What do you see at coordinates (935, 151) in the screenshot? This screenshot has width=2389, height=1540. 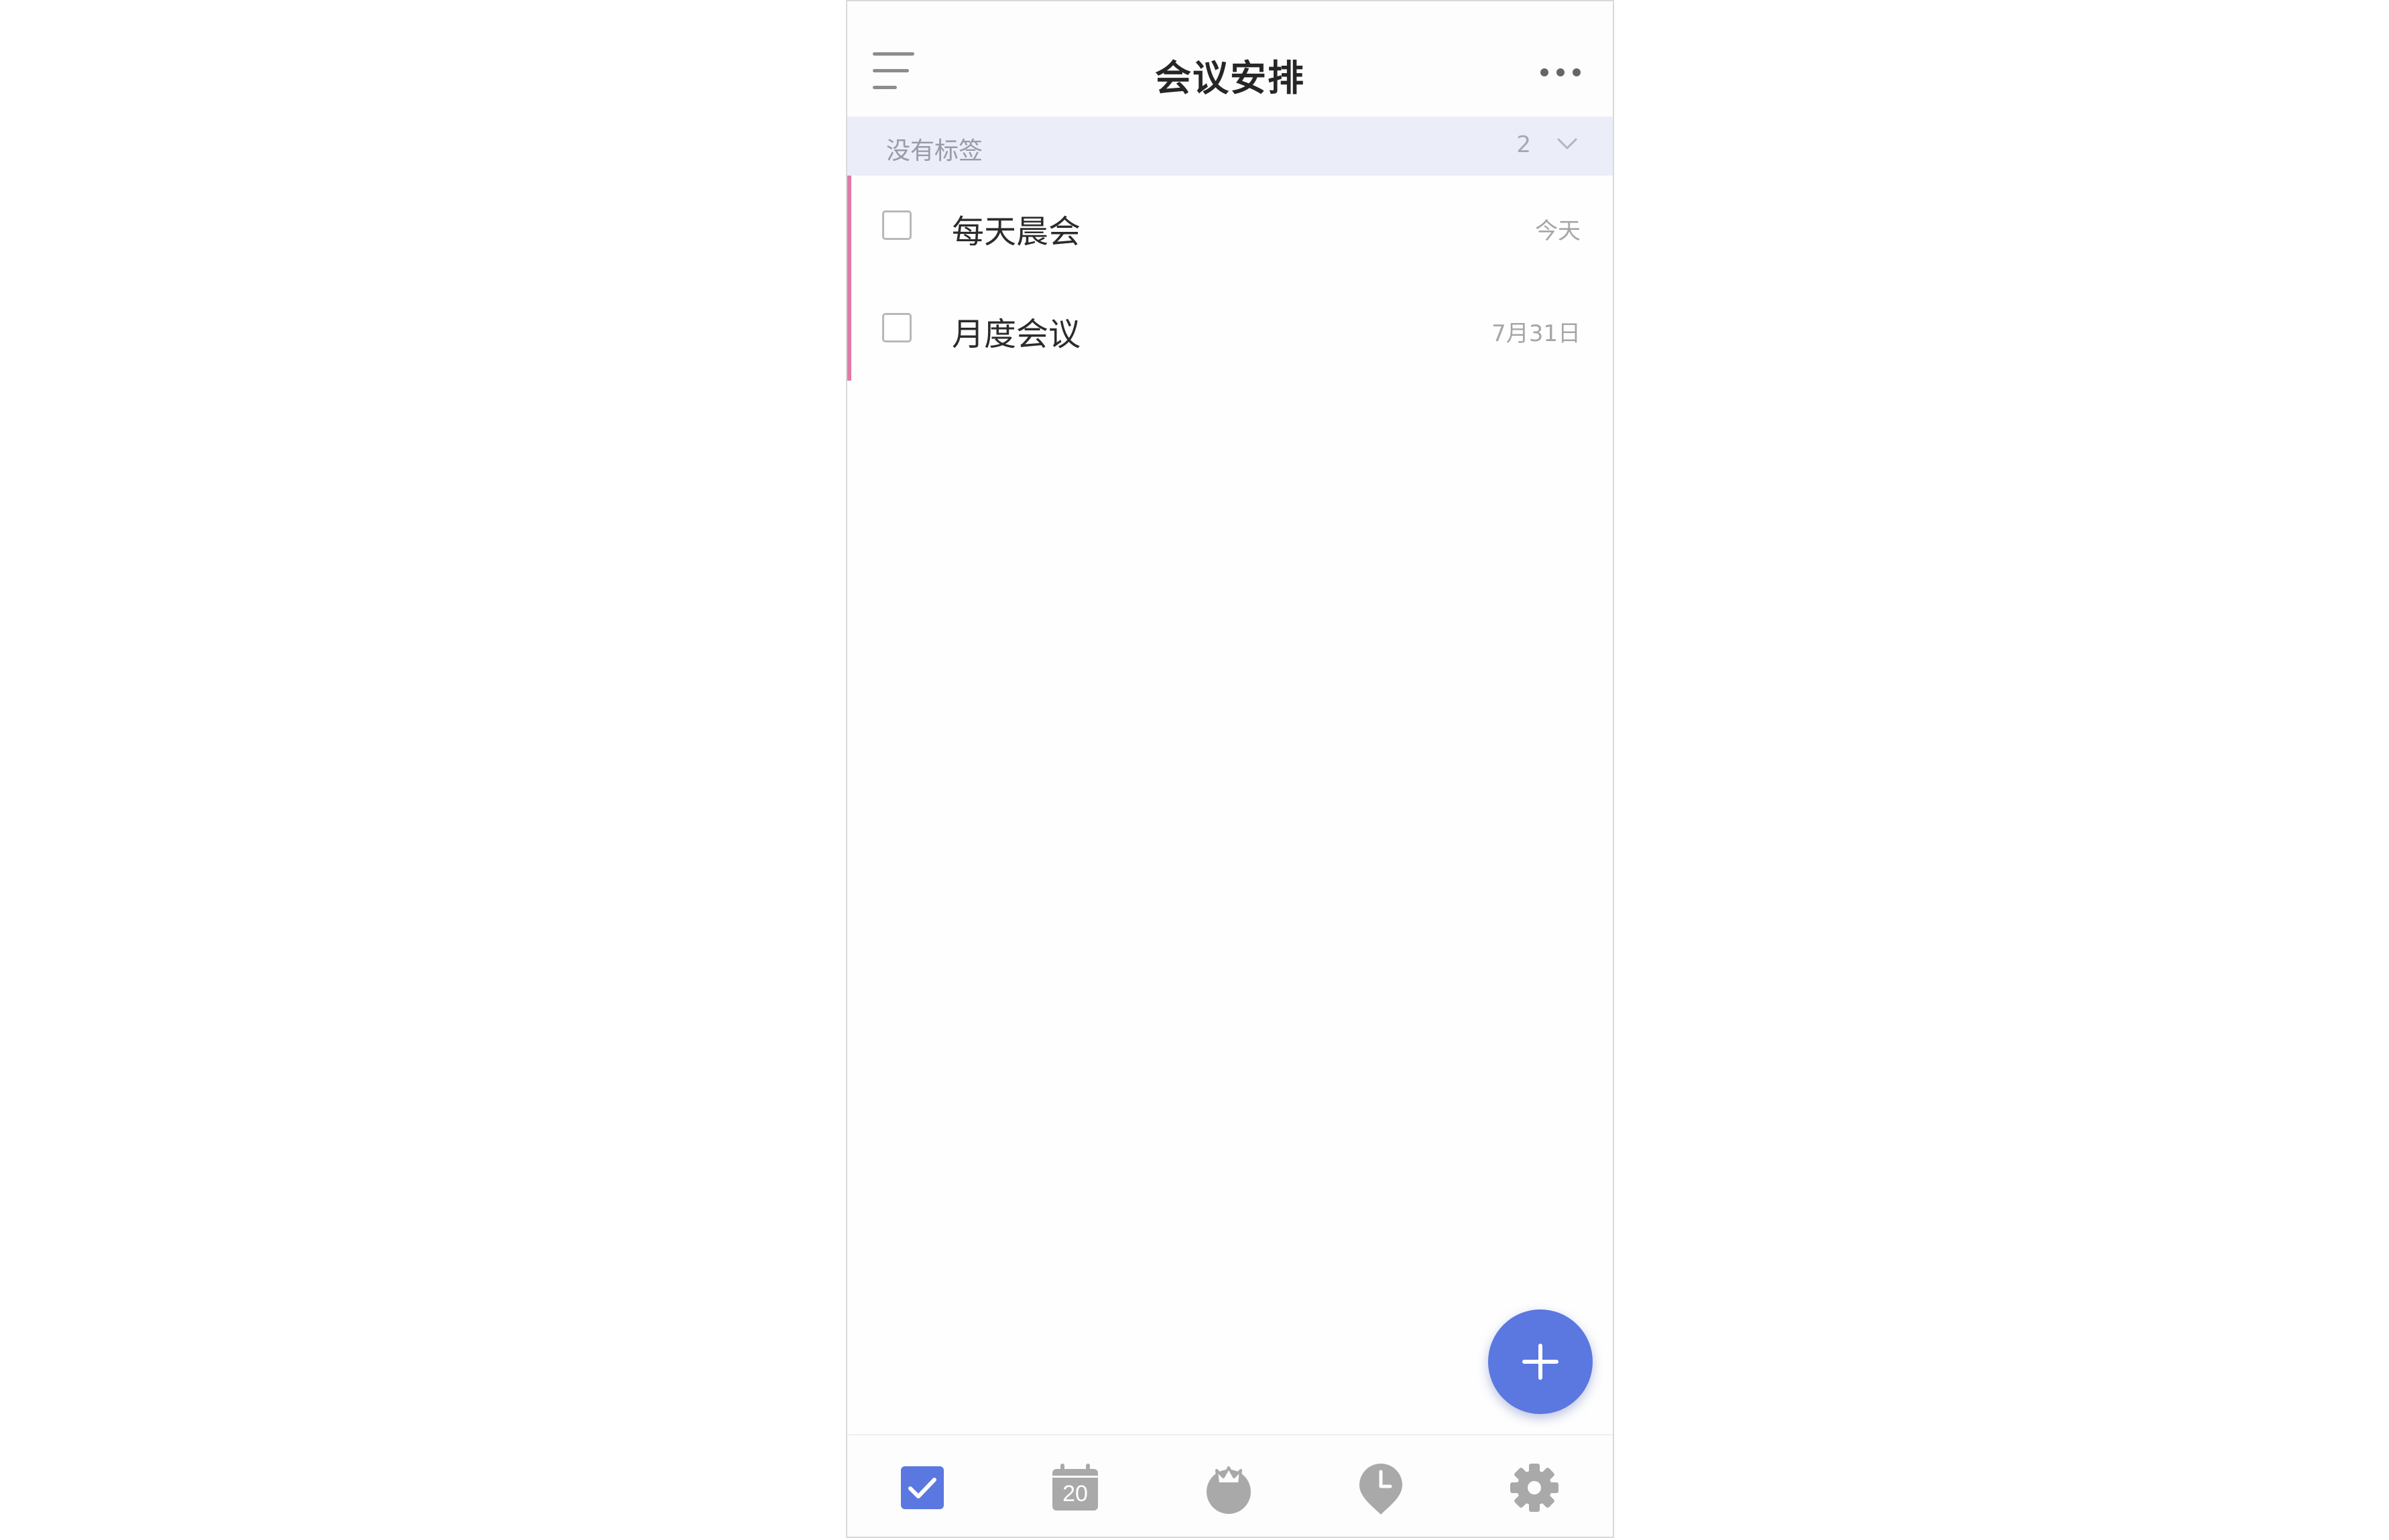 I see `section-label: 没有标签` at bounding box center [935, 151].